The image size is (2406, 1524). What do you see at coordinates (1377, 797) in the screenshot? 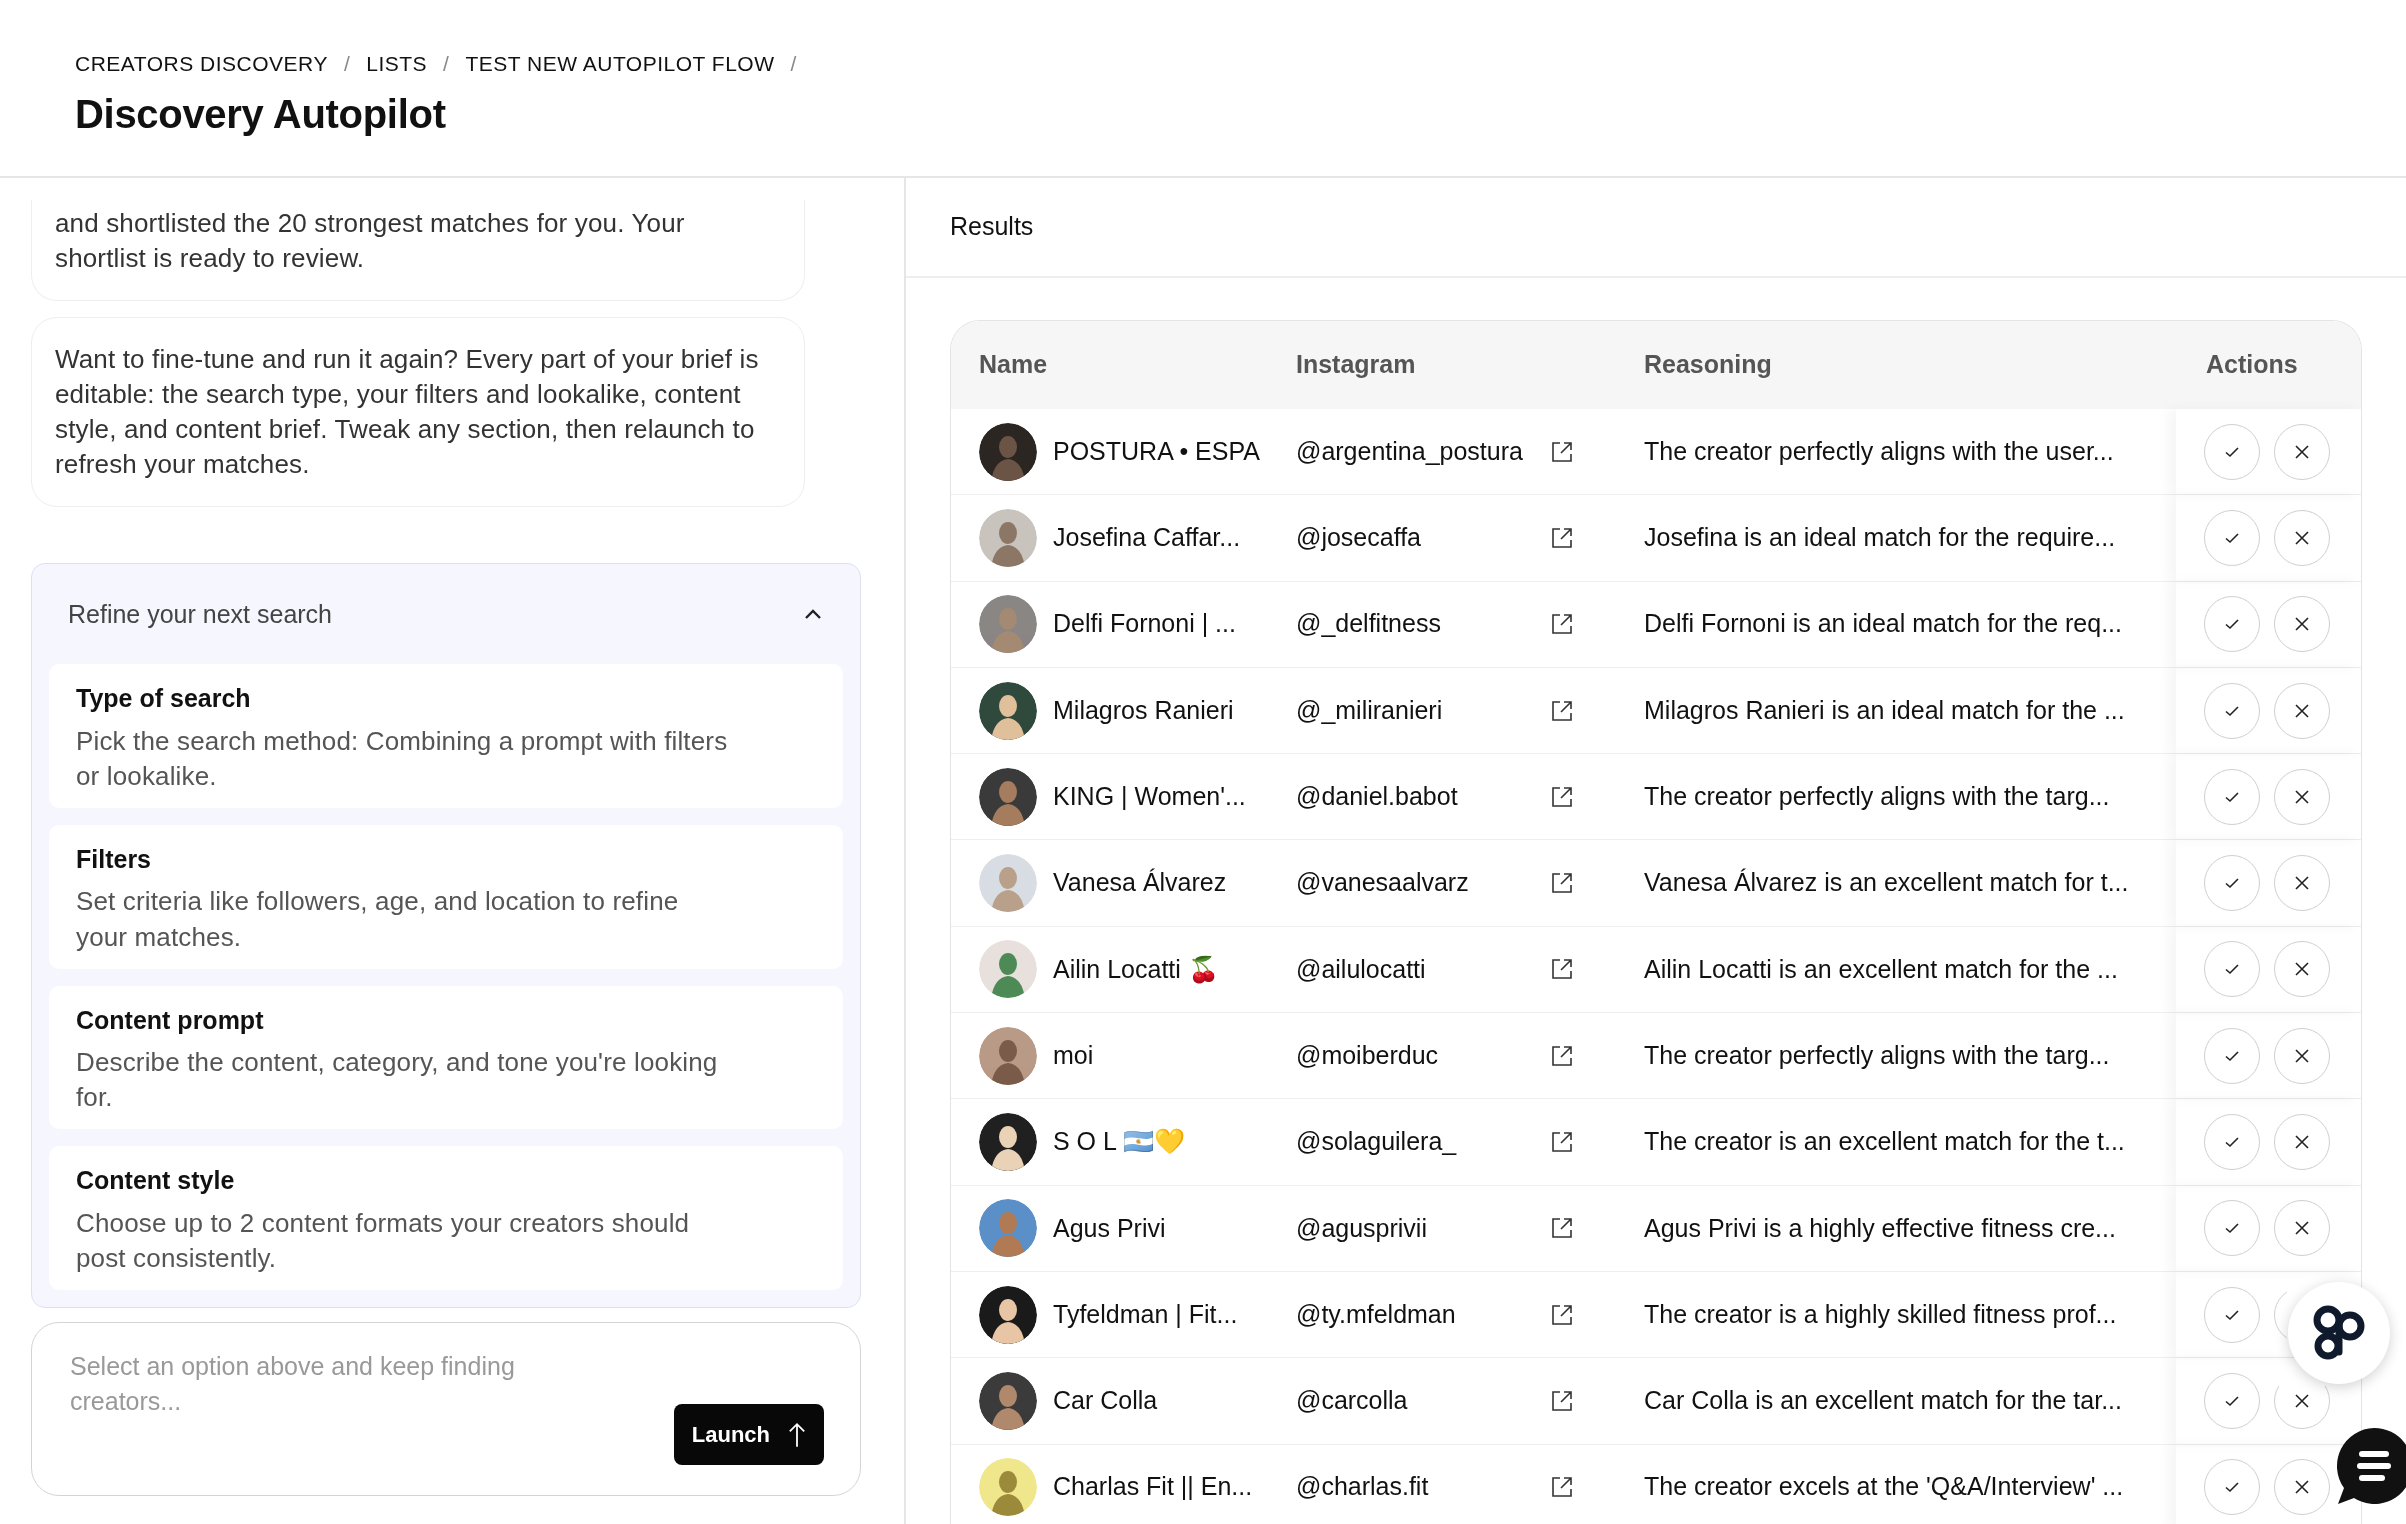
I see `instagram-handle: @daniel.babot` at bounding box center [1377, 797].